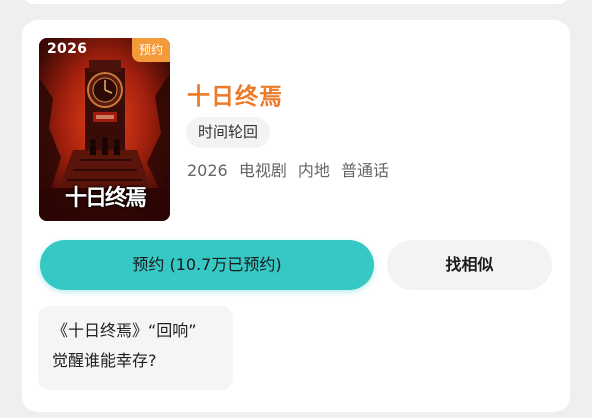 The image size is (592, 418). I want to click on meta-language: 普通话, so click(365, 170).